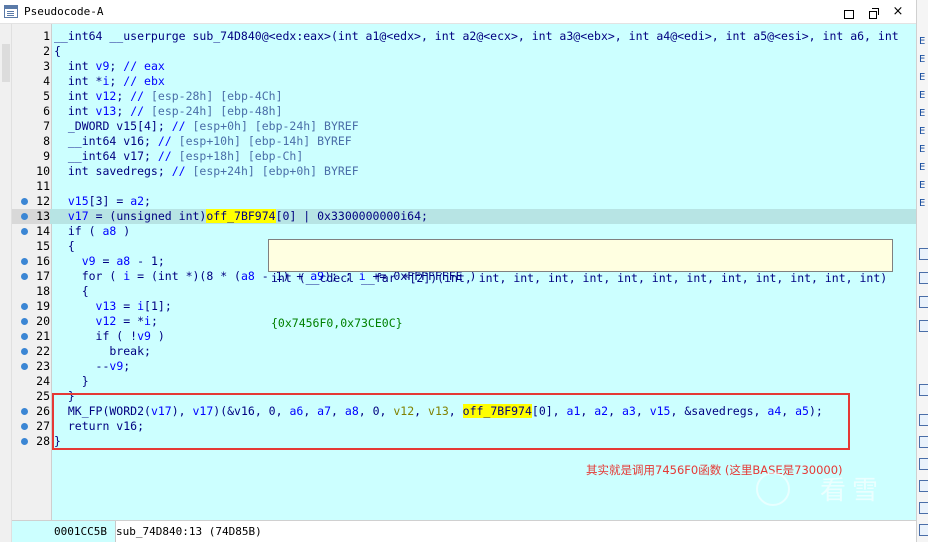  Describe the element at coordinates (43, 396) in the screenshot. I see `line-number: 25` at that location.